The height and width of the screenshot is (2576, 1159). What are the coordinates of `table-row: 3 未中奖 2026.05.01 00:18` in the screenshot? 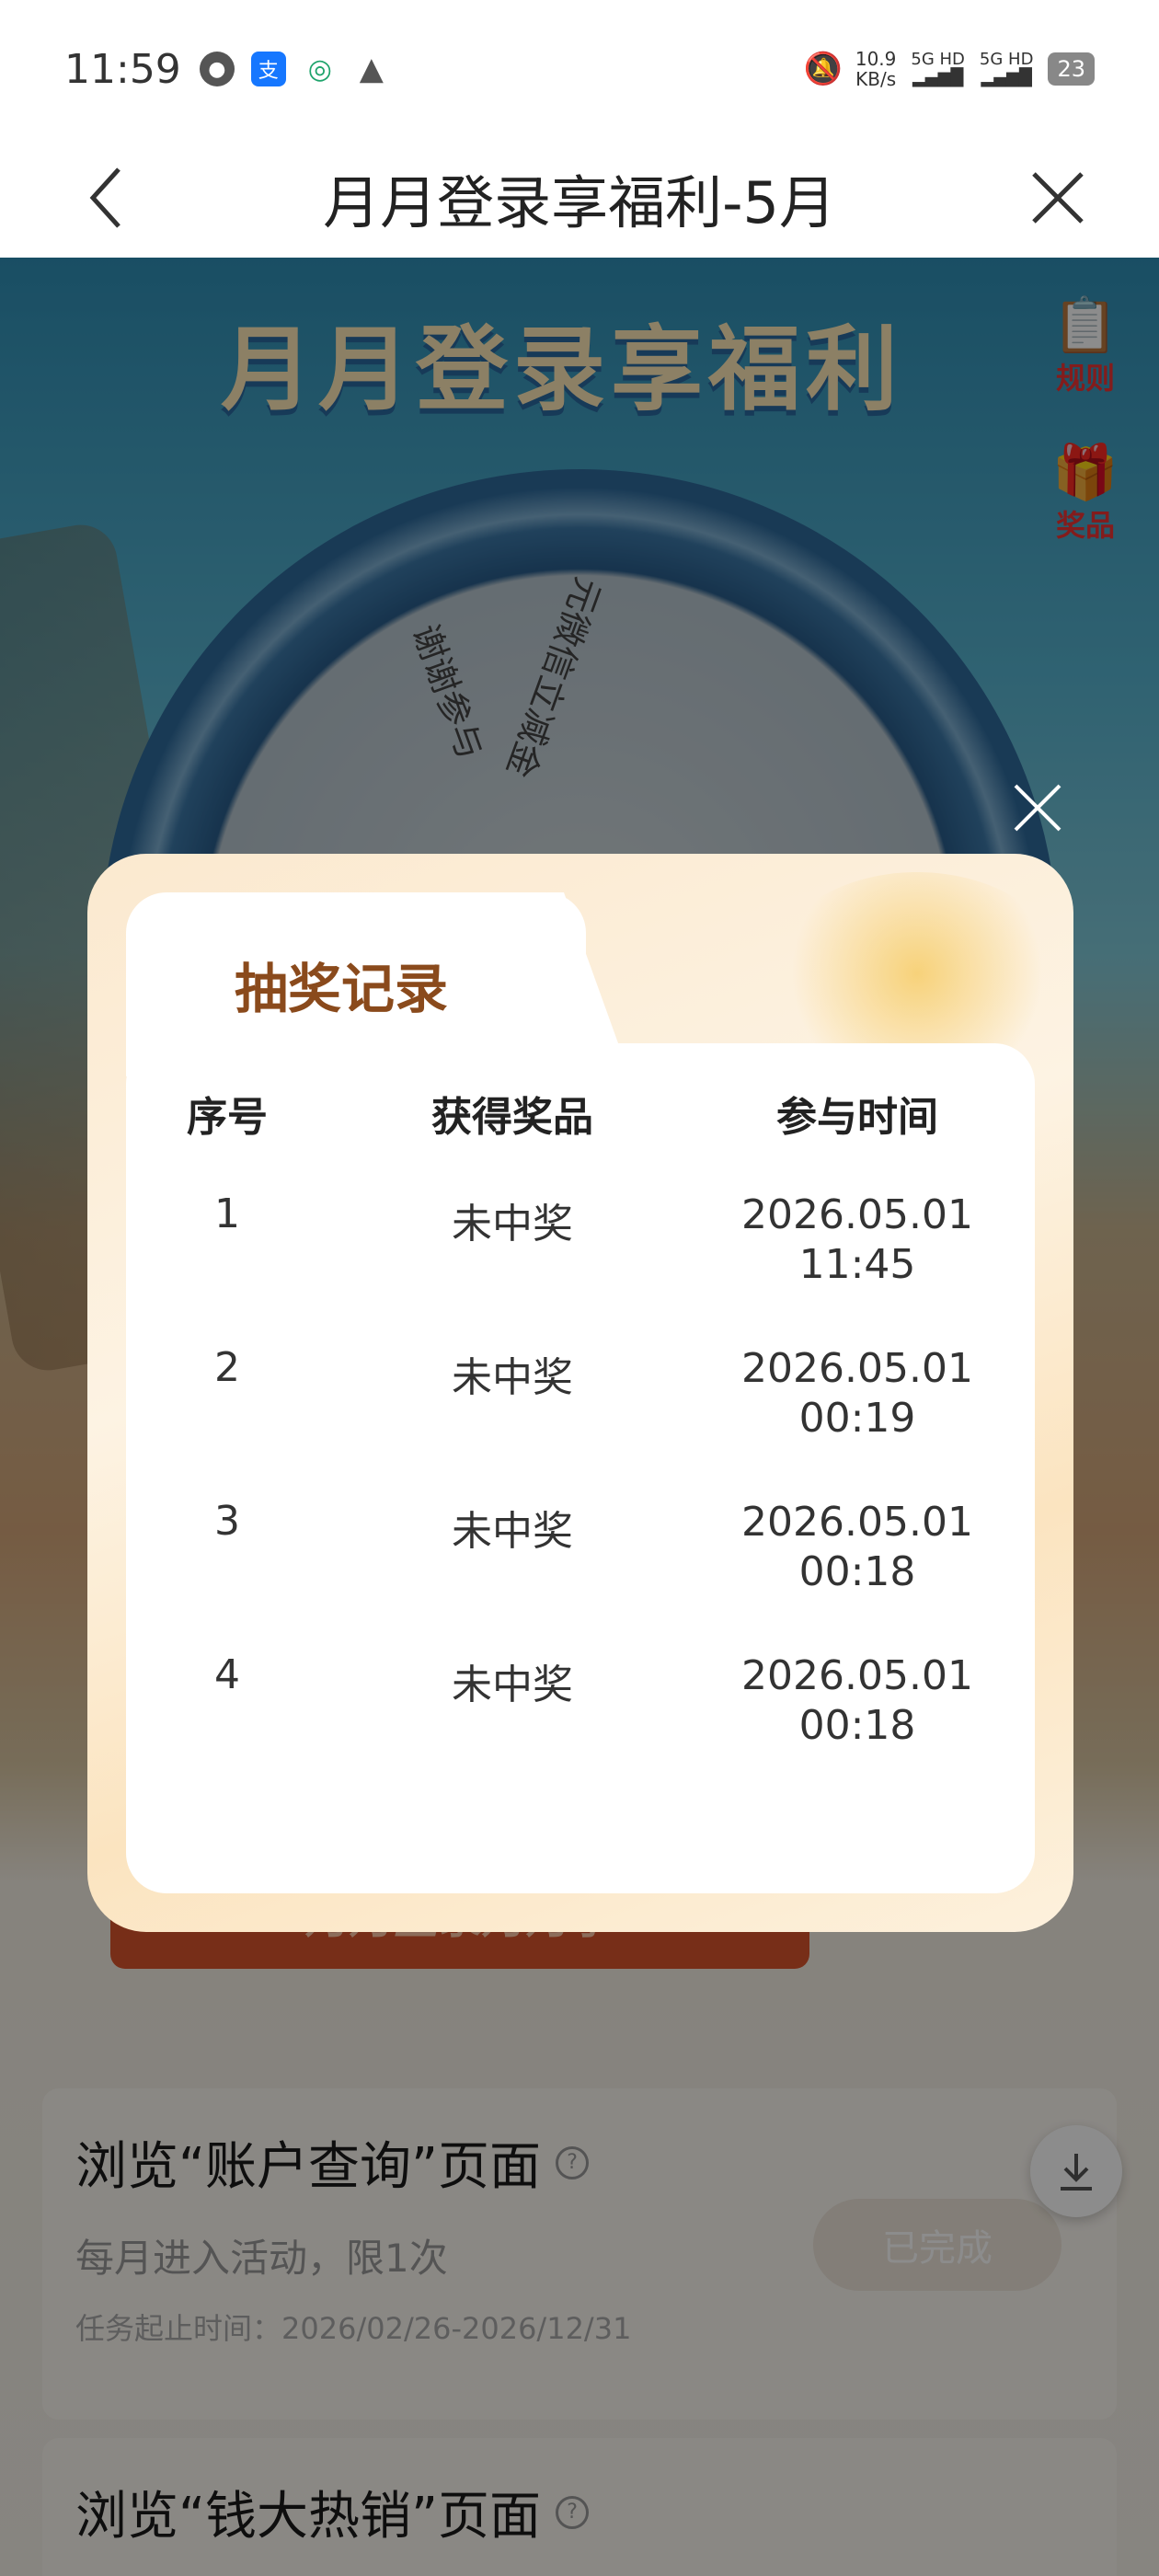 It's located at (580, 1562).